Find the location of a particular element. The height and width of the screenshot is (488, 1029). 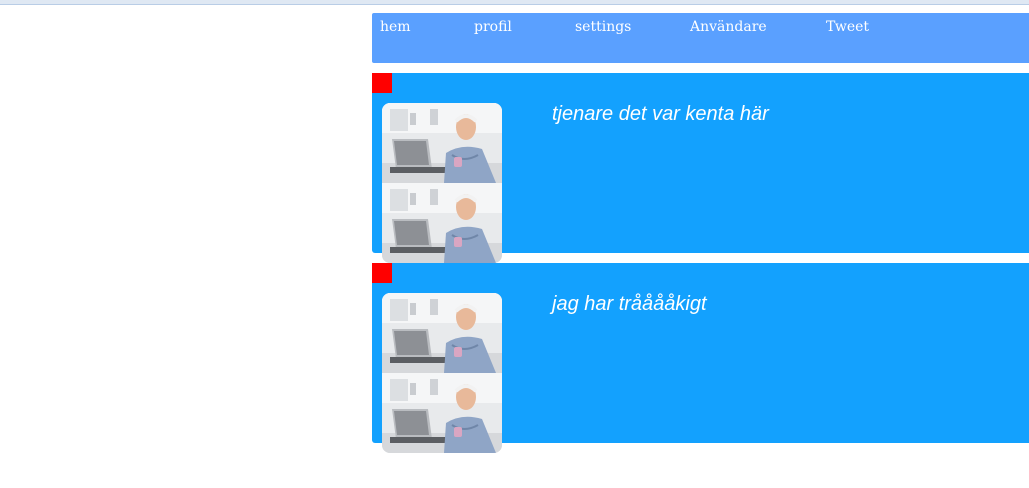

post-text: tjenare det var kenta här is located at coordinates (660, 114).